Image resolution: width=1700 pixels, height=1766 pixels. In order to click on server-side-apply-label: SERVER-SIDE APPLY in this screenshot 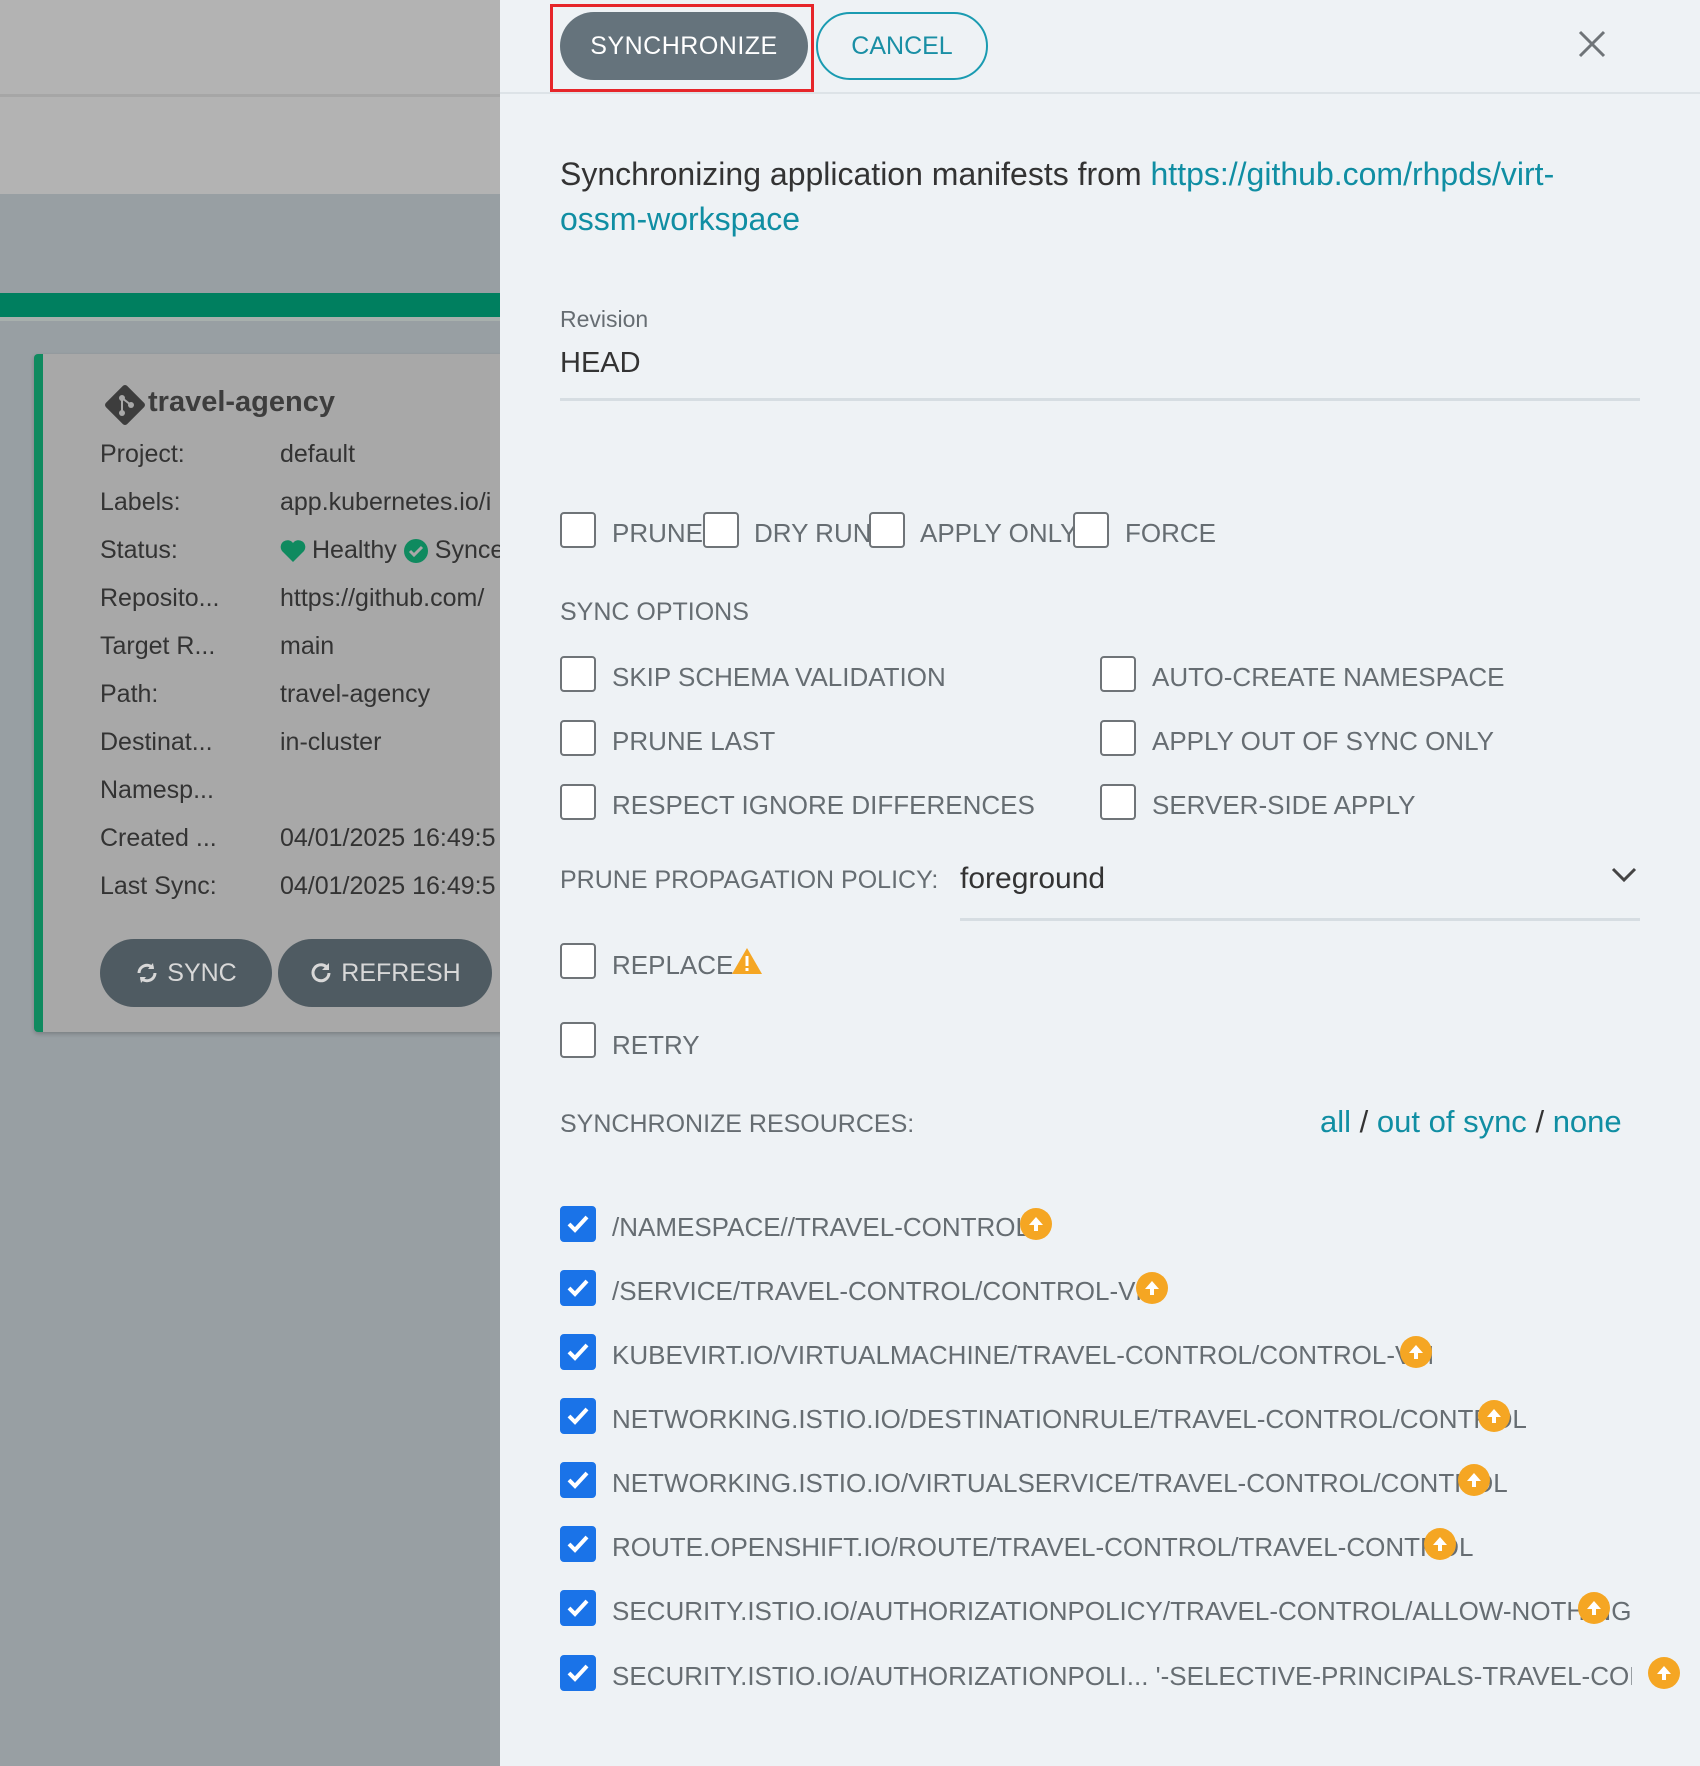, I will do `click(1284, 805)`.